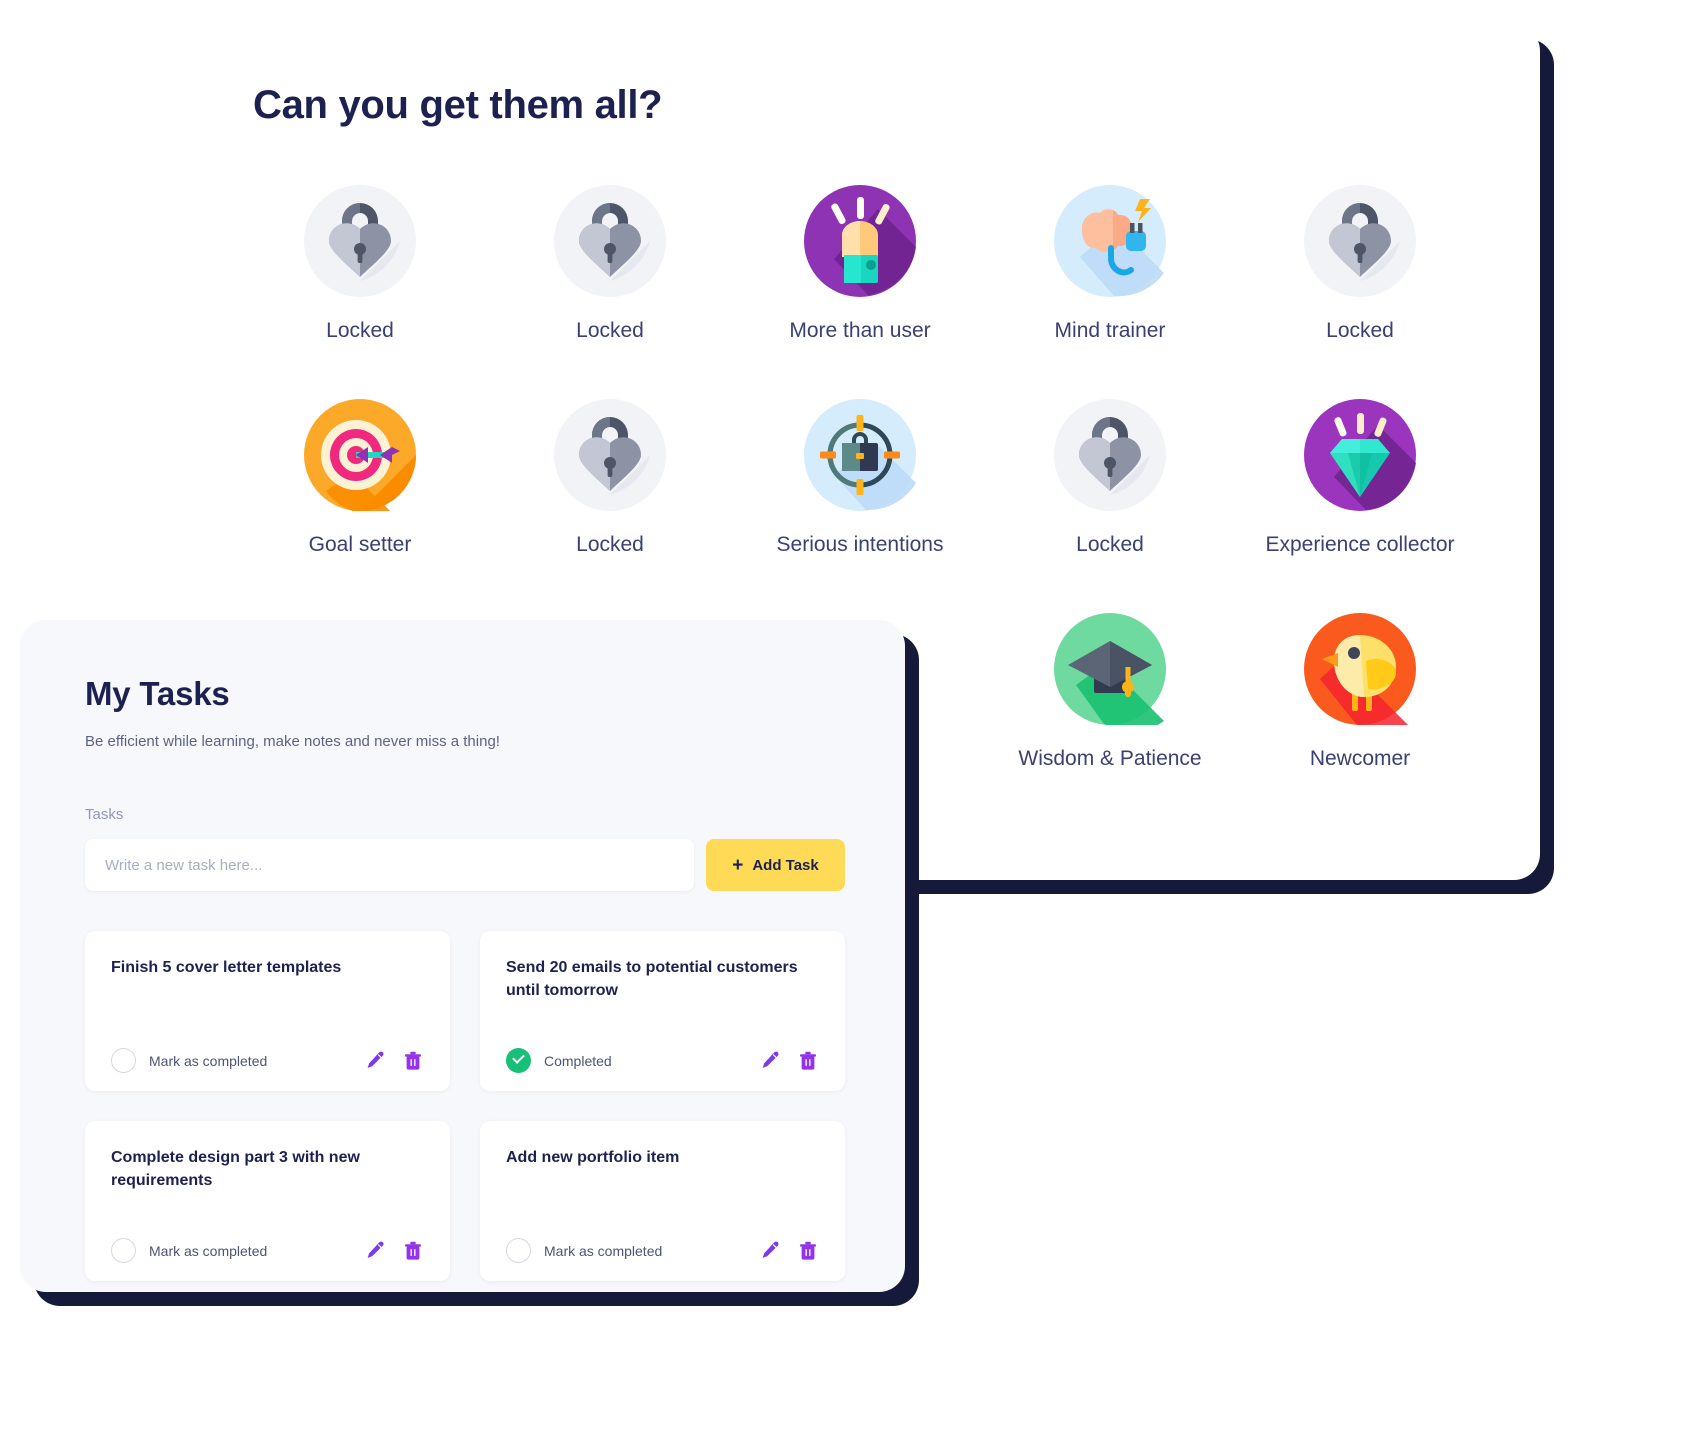 This screenshot has width=1698, height=1438. I want to click on badge-label: Serious intentions, so click(860, 544).